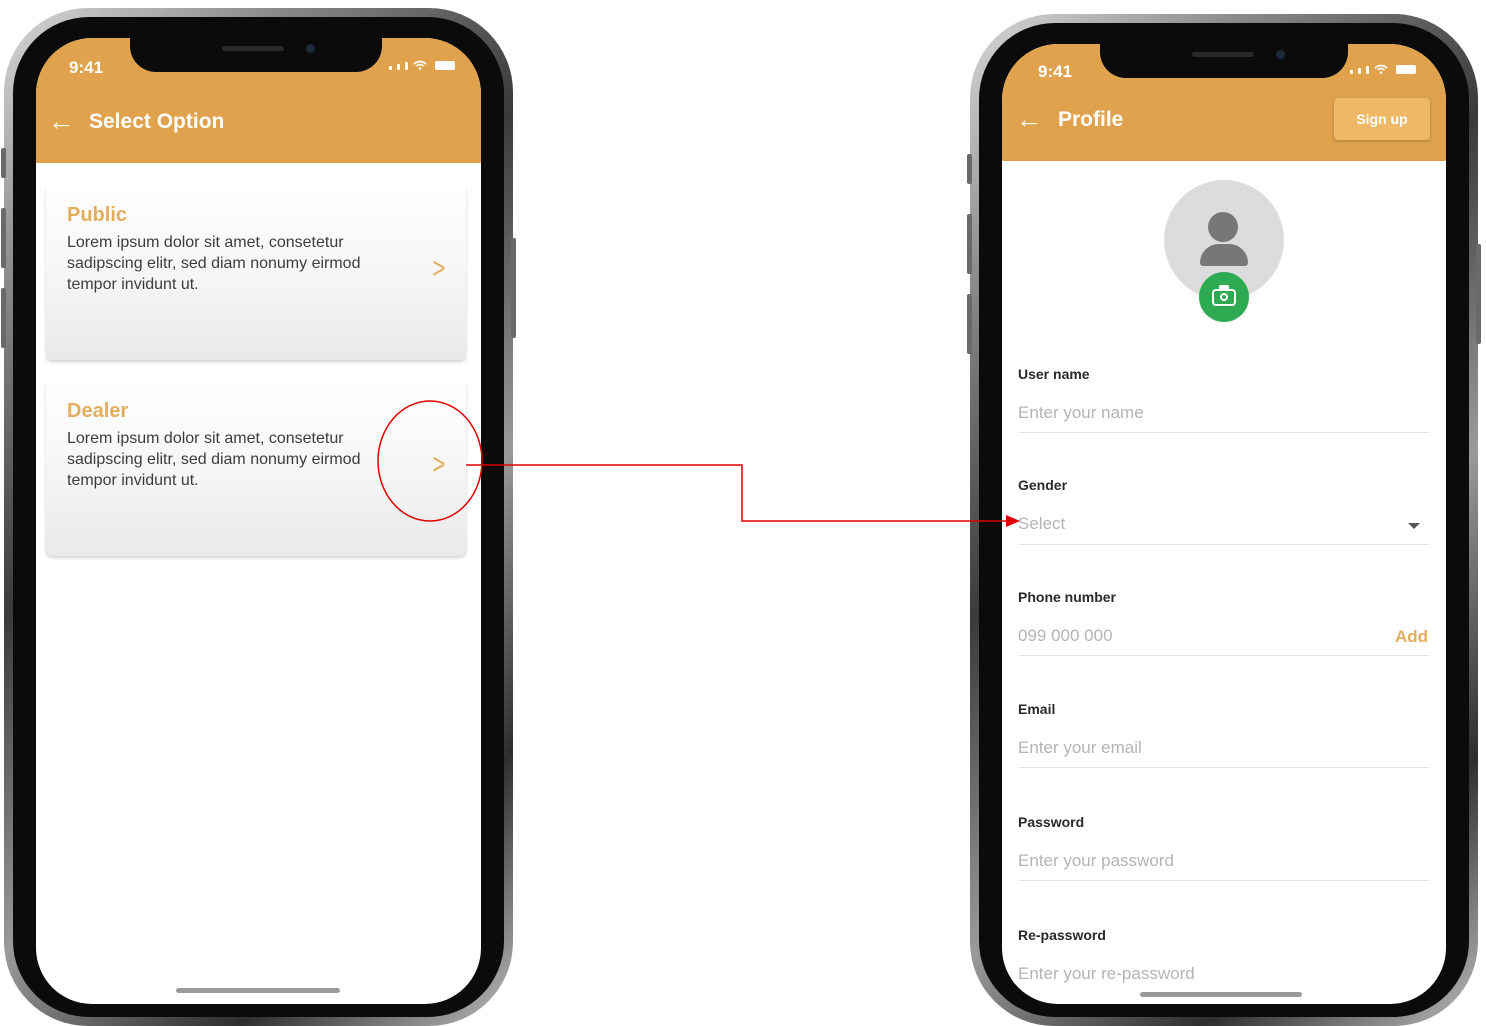 This screenshot has height=1026, width=1486. Describe the element at coordinates (1013, 521) in the screenshot. I see `arrowhead-icon` at that location.